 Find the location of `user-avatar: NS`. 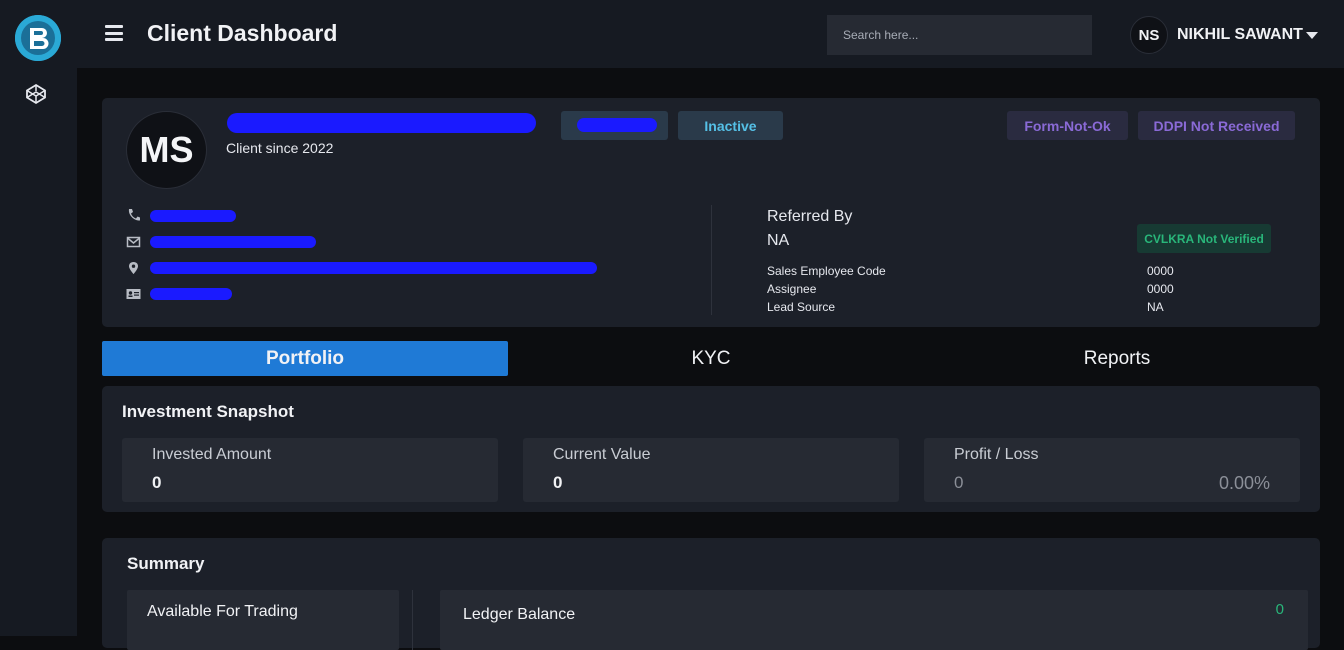

user-avatar: NS is located at coordinates (1149, 35).